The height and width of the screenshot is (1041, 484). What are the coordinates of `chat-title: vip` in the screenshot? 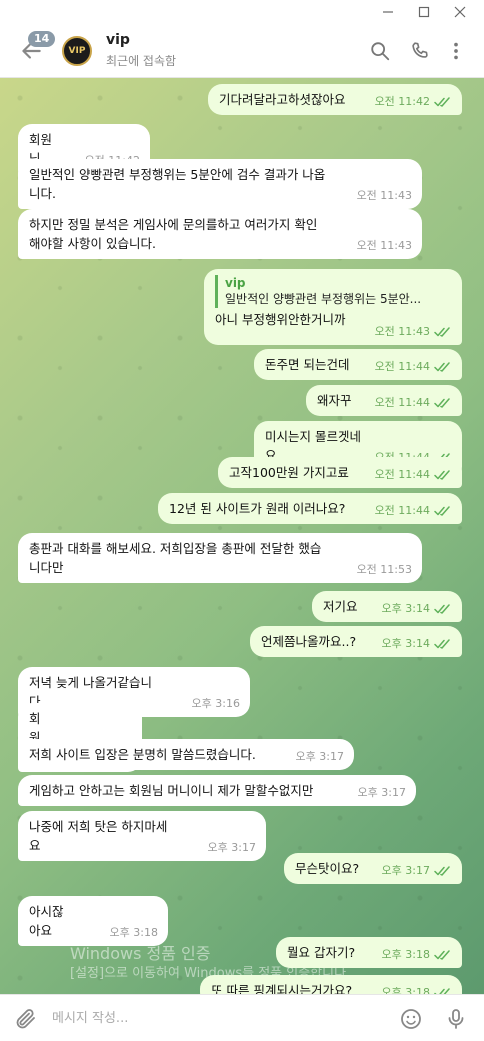 It's located at (118, 40).